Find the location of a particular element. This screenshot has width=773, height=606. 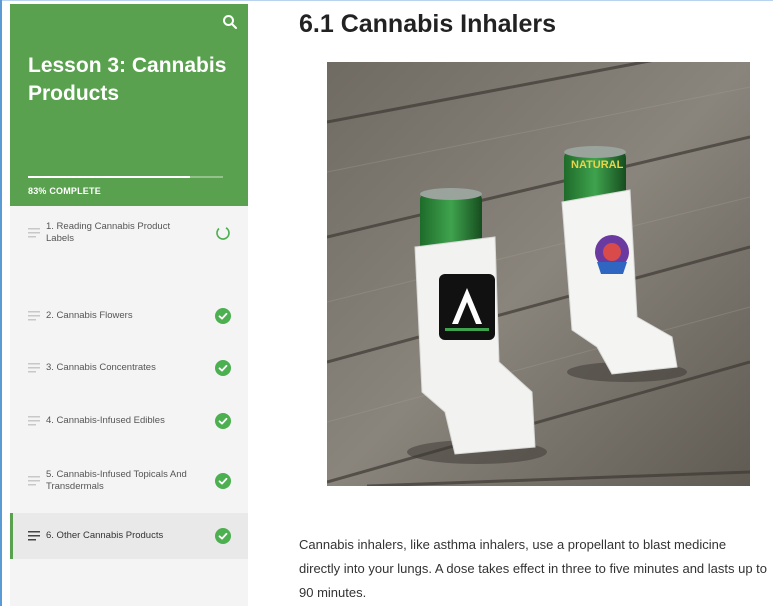

page-title: 6.1 Cannabis Inhalers is located at coordinates (428, 24).